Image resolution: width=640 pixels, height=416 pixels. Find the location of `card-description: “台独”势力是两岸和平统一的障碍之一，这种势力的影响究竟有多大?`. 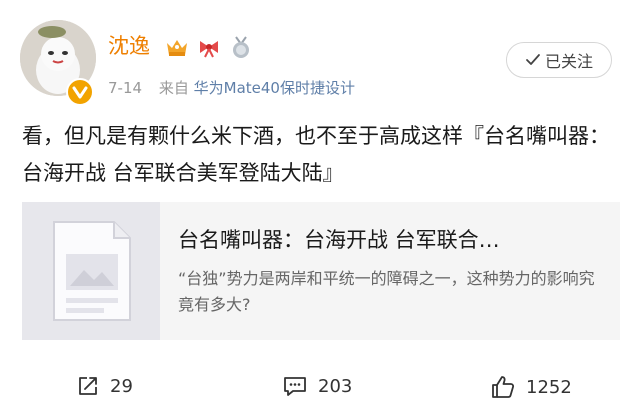

card-description: “台独”势力是两岸和平统一的障碍之一，这种势力的影响究竟有多大? is located at coordinates (386, 291).